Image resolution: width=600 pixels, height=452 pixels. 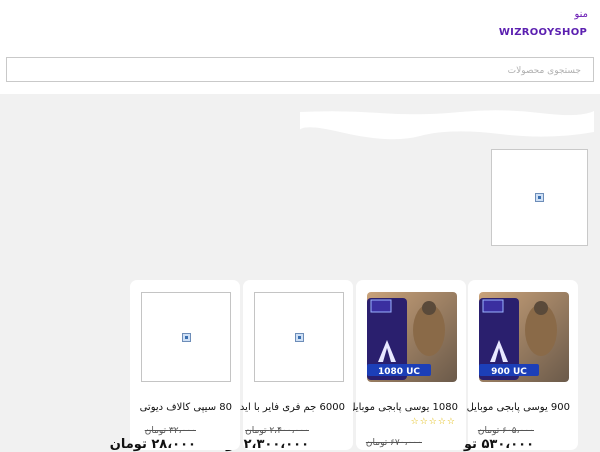 What do you see at coordinates (524, 337) in the screenshot?
I see `pubg-900uc-image: 900 UC` at bounding box center [524, 337].